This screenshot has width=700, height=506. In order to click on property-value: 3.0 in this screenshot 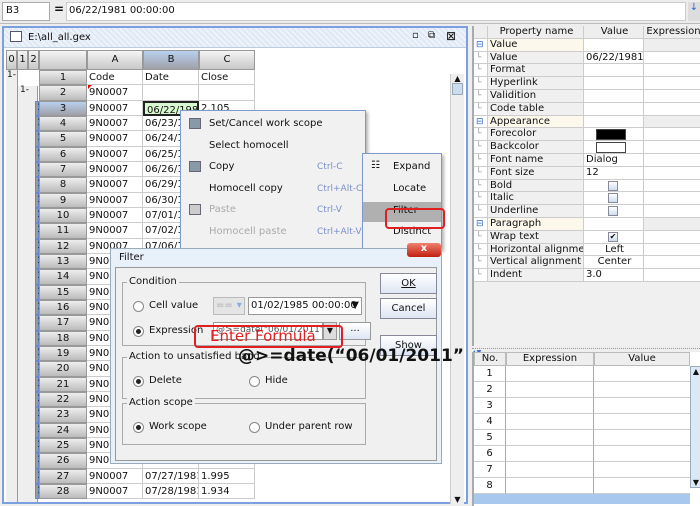, I will do `click(614, 275)`.